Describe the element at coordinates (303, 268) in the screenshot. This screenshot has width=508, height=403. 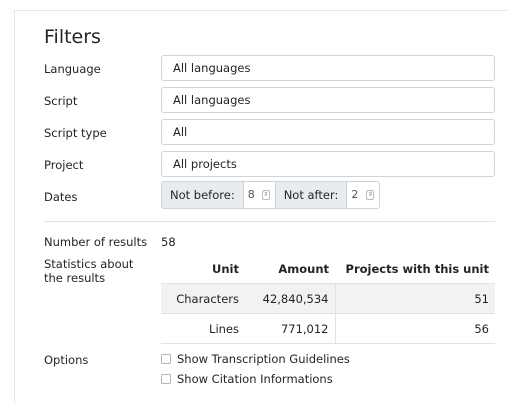
I see `column-header-amount: Amount` at that location.